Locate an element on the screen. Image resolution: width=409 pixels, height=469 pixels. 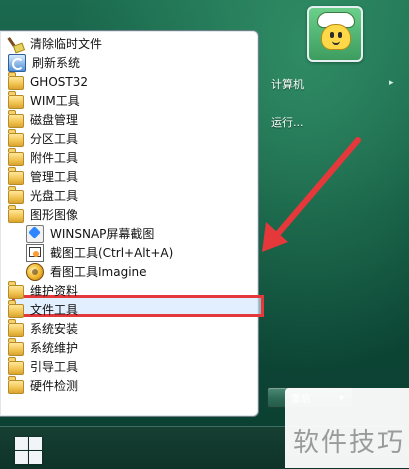
screenshot-icon is located at coordinates (35, 252).